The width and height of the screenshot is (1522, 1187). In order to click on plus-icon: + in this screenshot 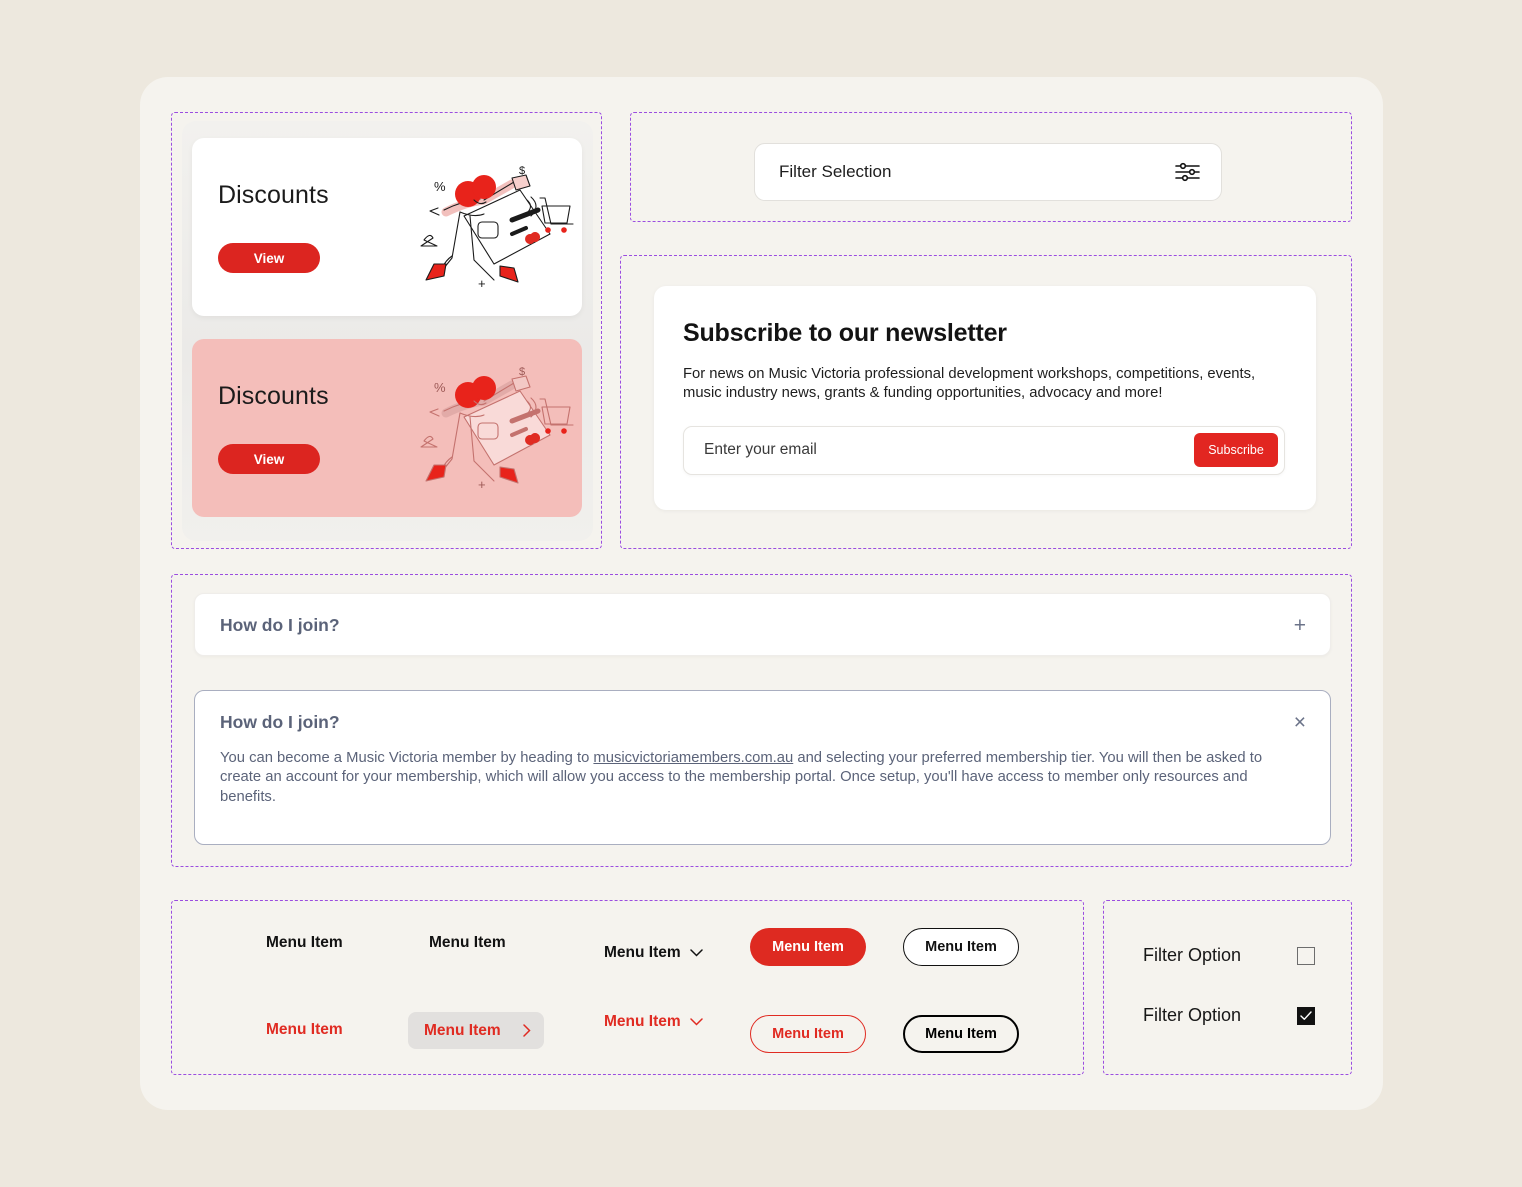, I will do `click(1300, 625)`.